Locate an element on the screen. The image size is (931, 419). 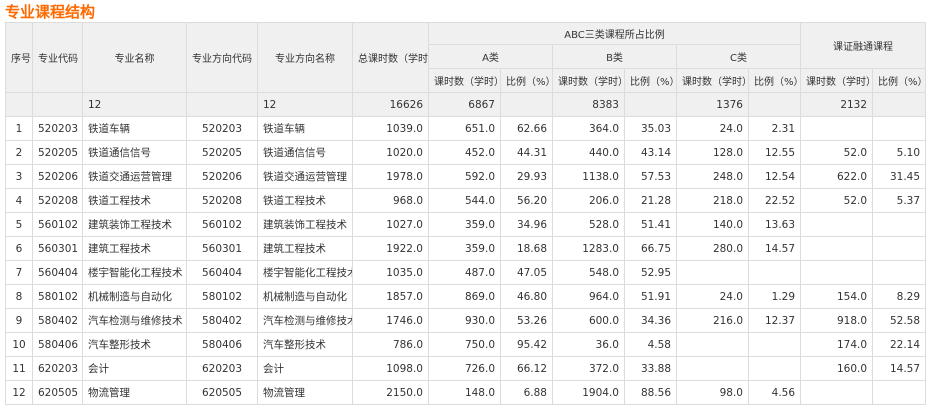
totals-b-ratio is located at coordinates (650, 104).